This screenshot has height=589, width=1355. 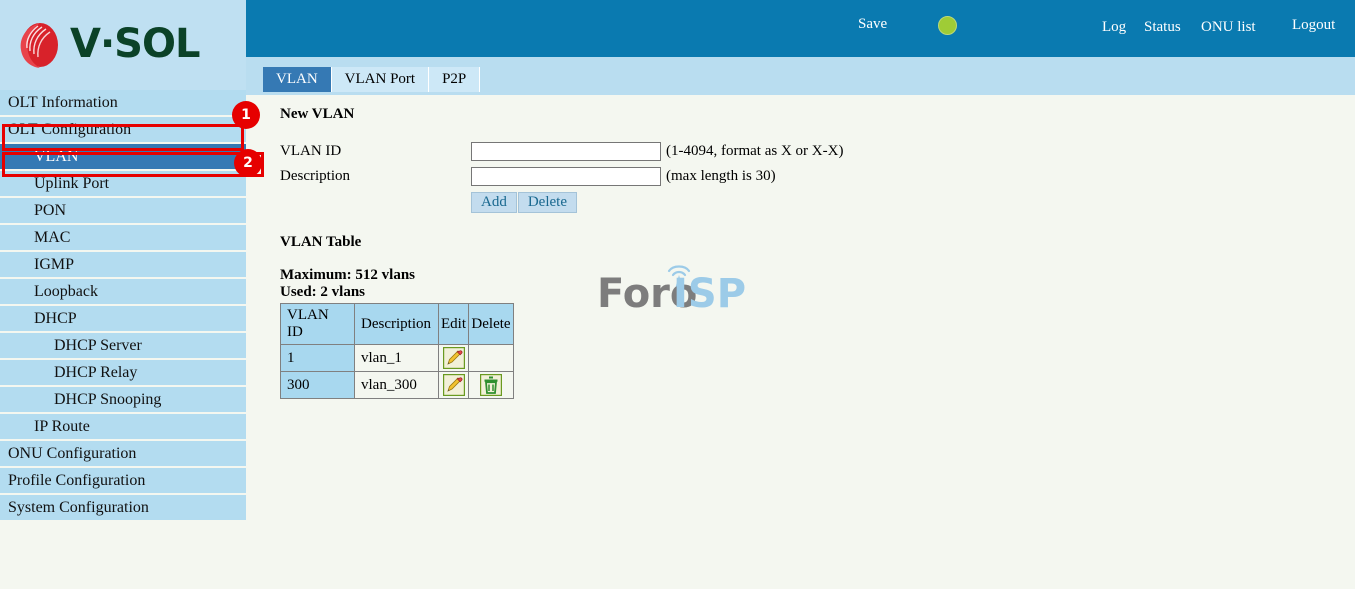 I want to click on cell-description: vlan_1, so click(x=396, y=358).